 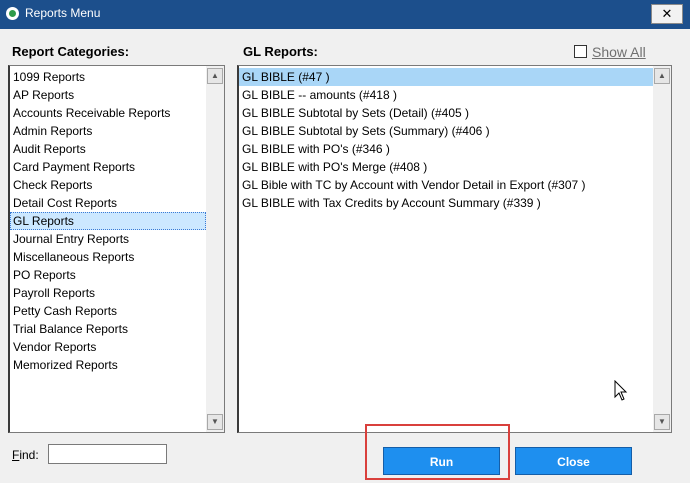 I want to click on category-item: GL Reports, so click(x=108, y=221).